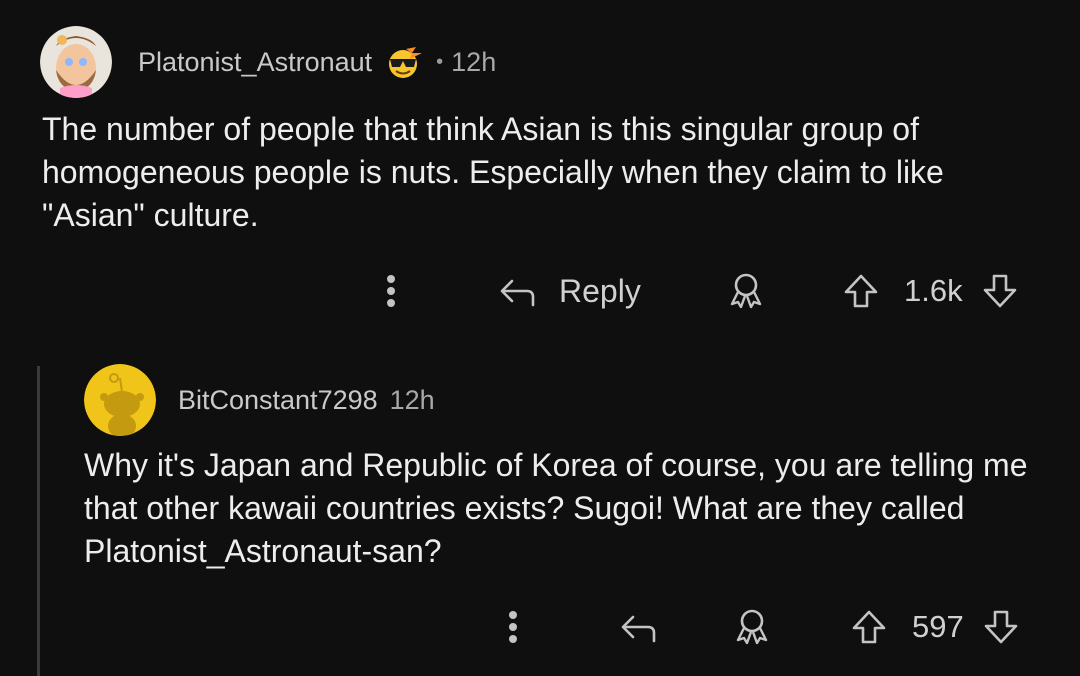  I want to click on reply-label: Reply, so click(600, 290).